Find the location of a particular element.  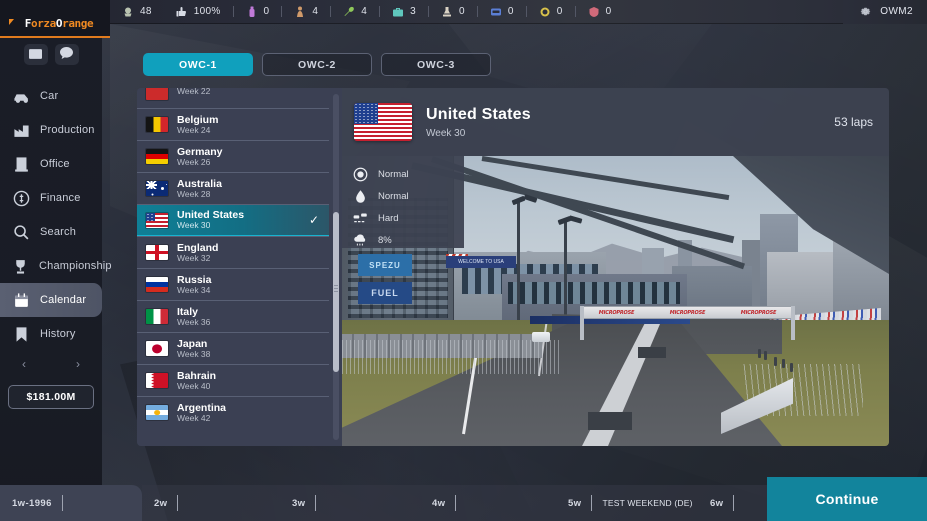

timeline-week-5w: 5w TEST WEEKEND (DE) is located at coordinates (627, 503).